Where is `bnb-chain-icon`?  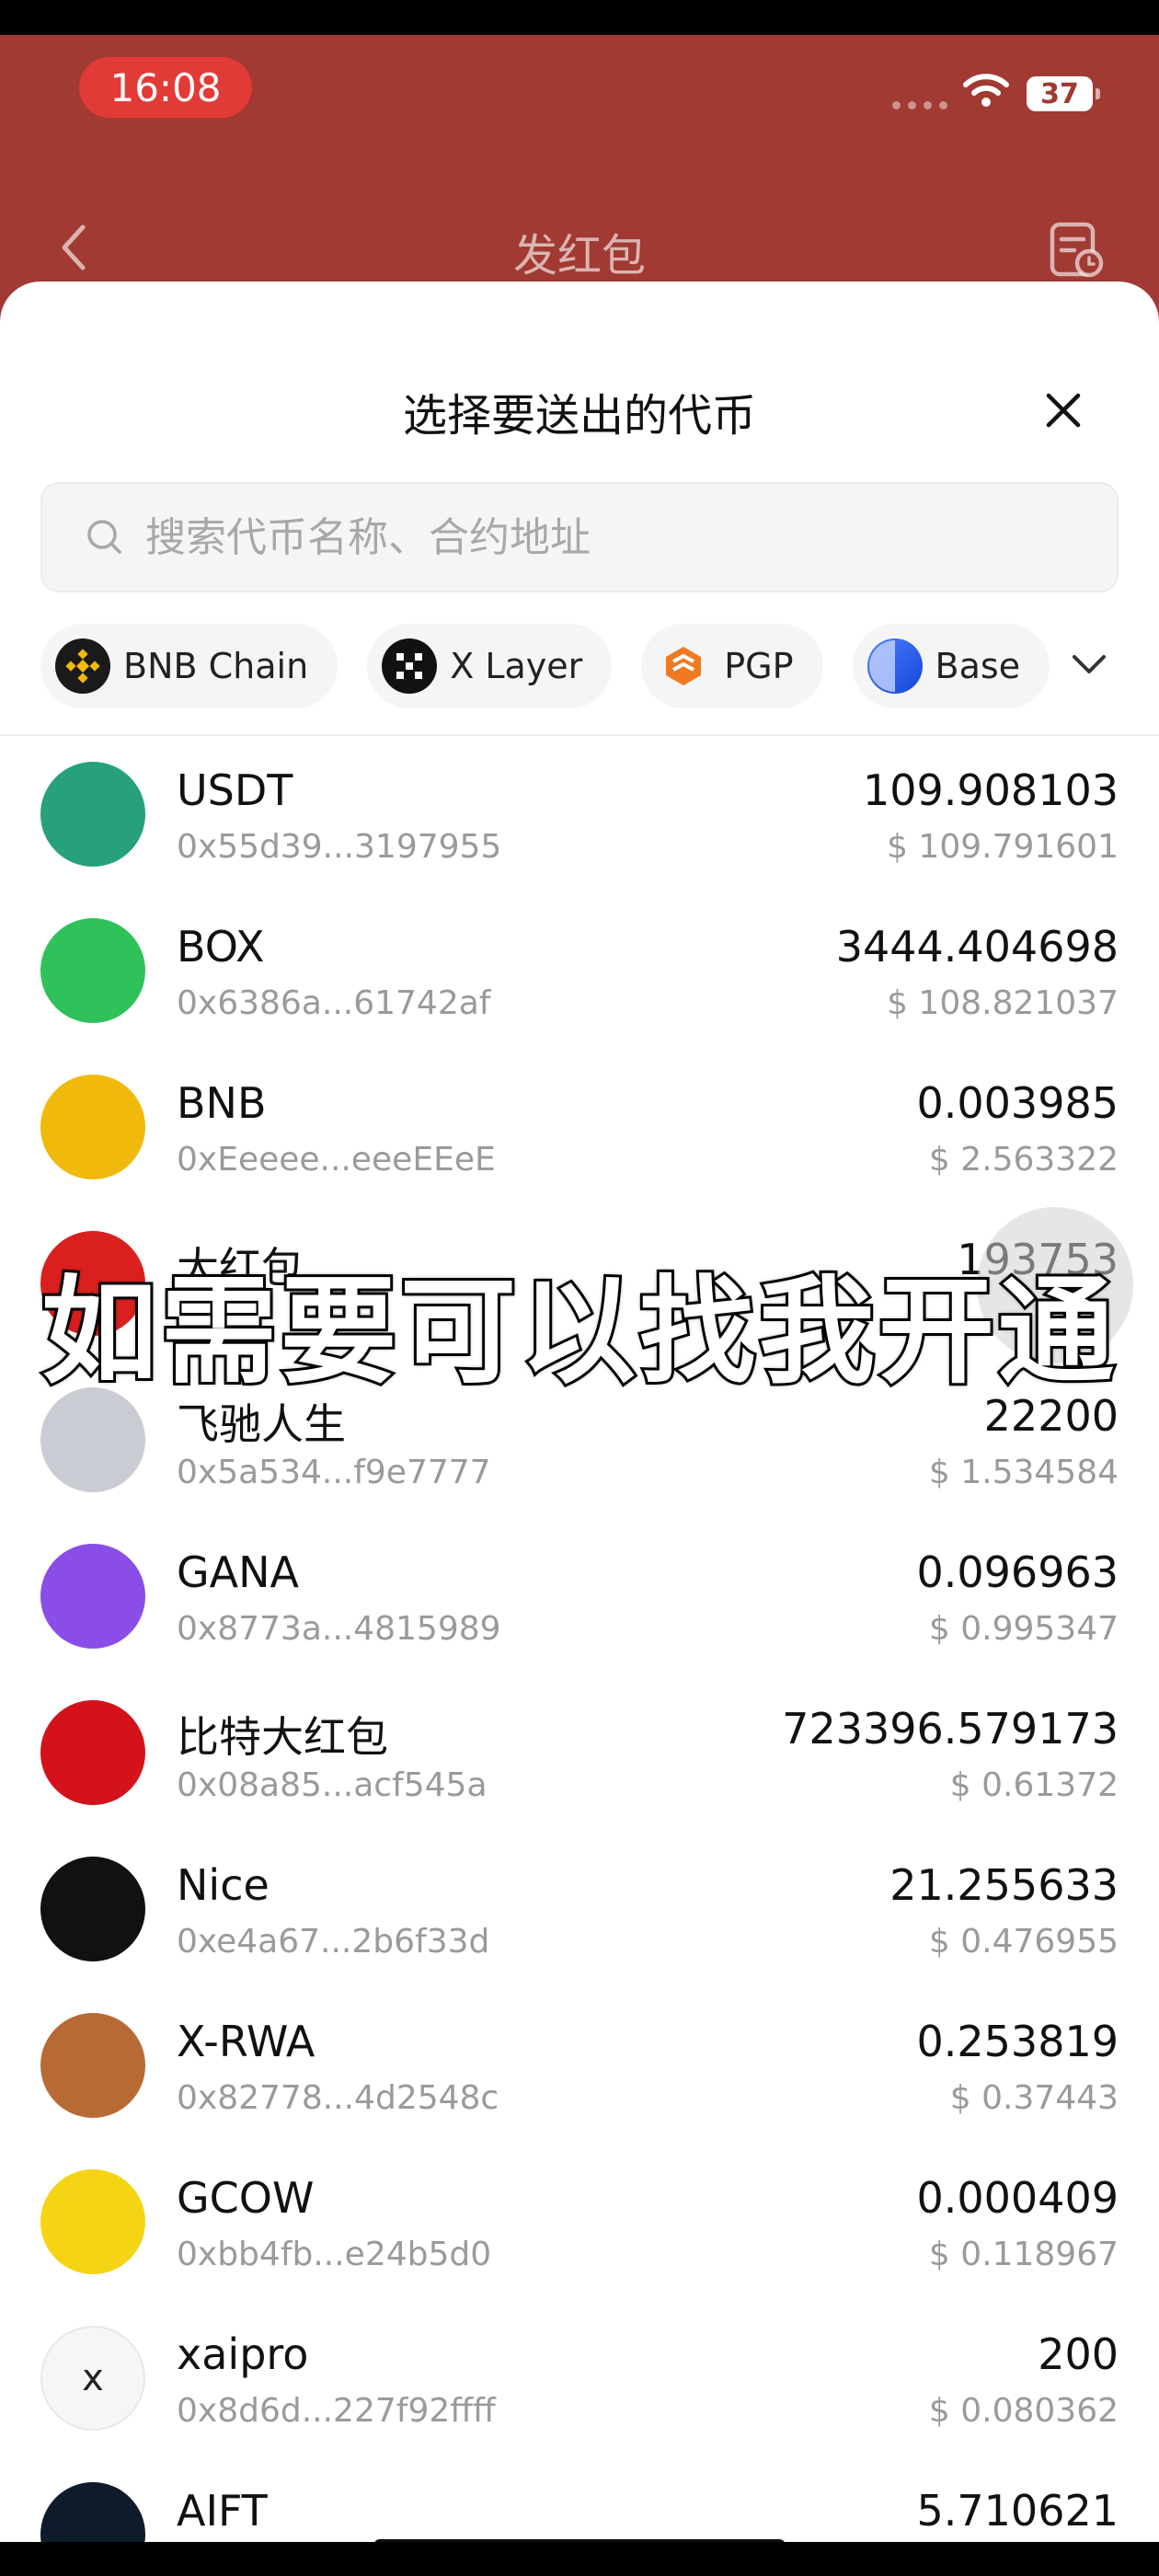
bnb-chain-icon is located at coordinates (82, 666).